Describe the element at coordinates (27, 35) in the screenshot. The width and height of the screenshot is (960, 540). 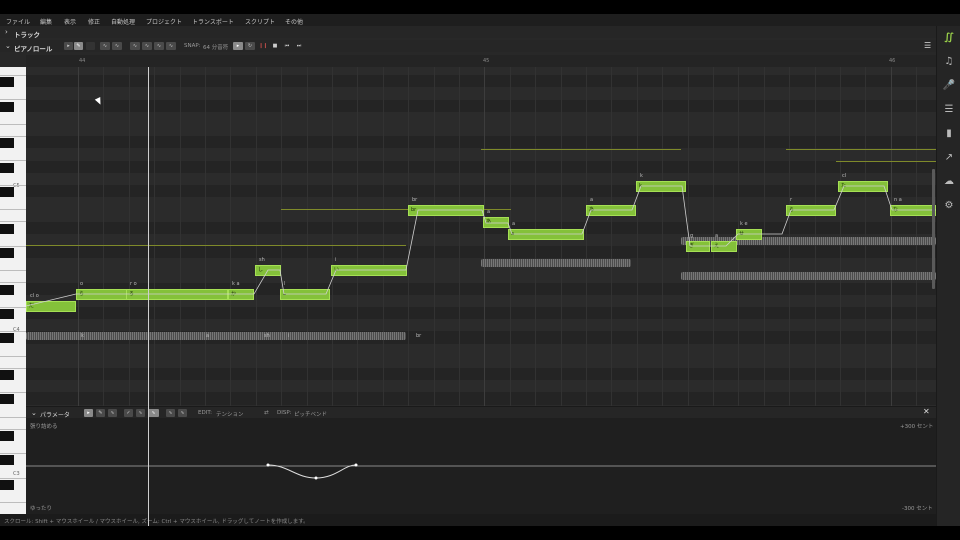
I see `track-panel-title: トラック` at that location.